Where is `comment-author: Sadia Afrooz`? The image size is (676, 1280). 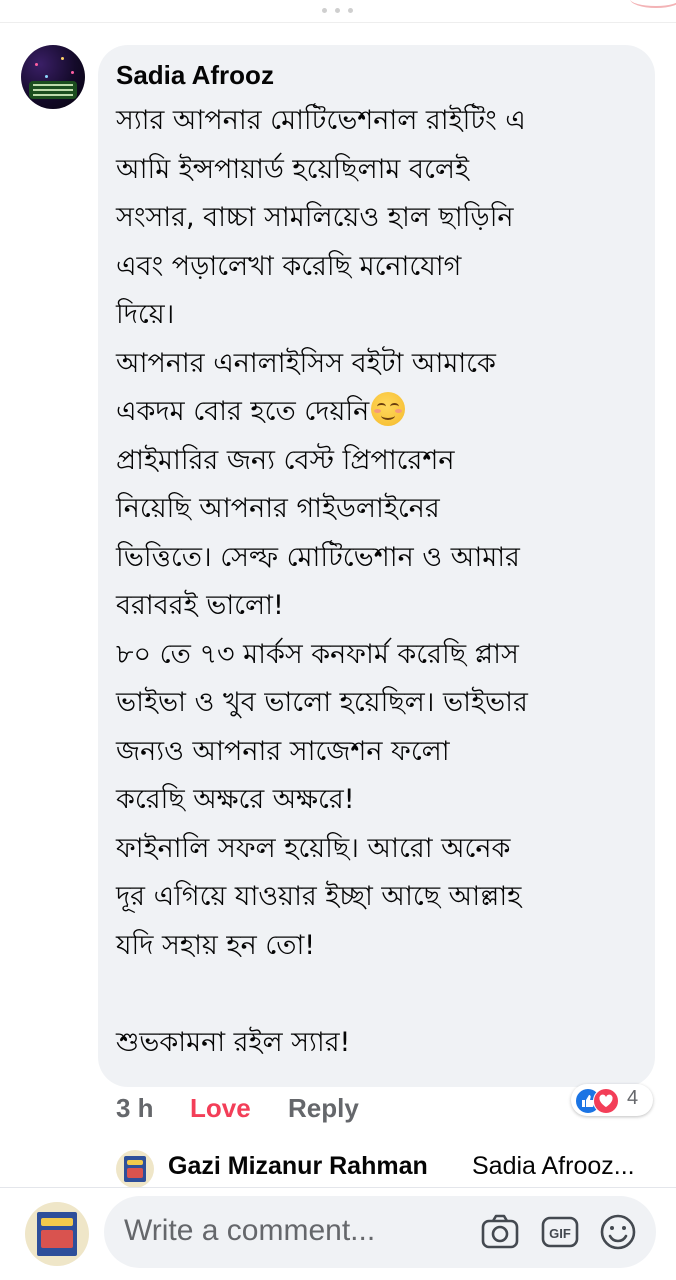
comment-author: Sadia Afrooz is located at coordinates (195, 75).